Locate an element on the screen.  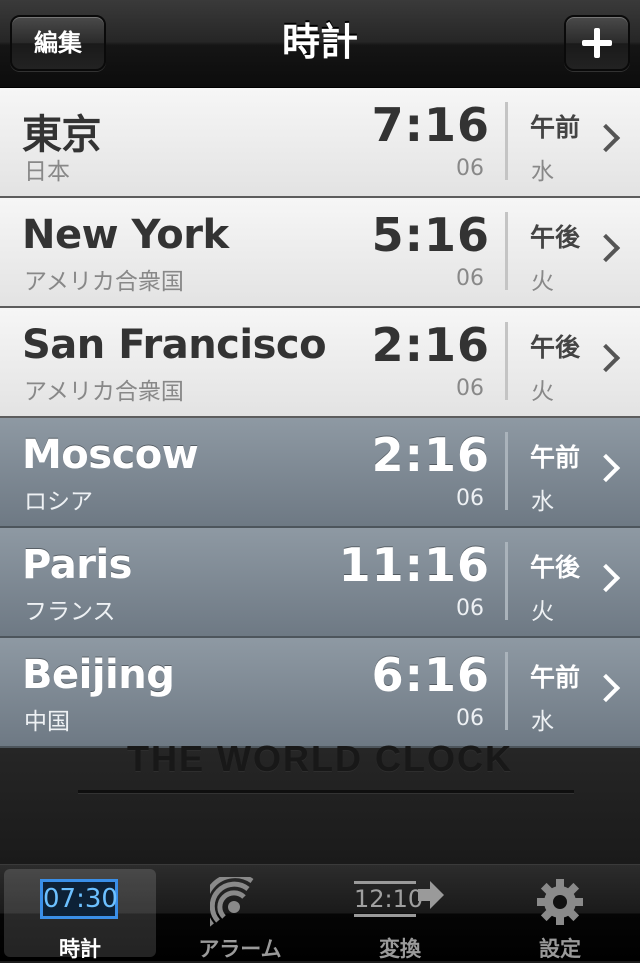
country-name: ロシア is located at coordinates (58, 502).